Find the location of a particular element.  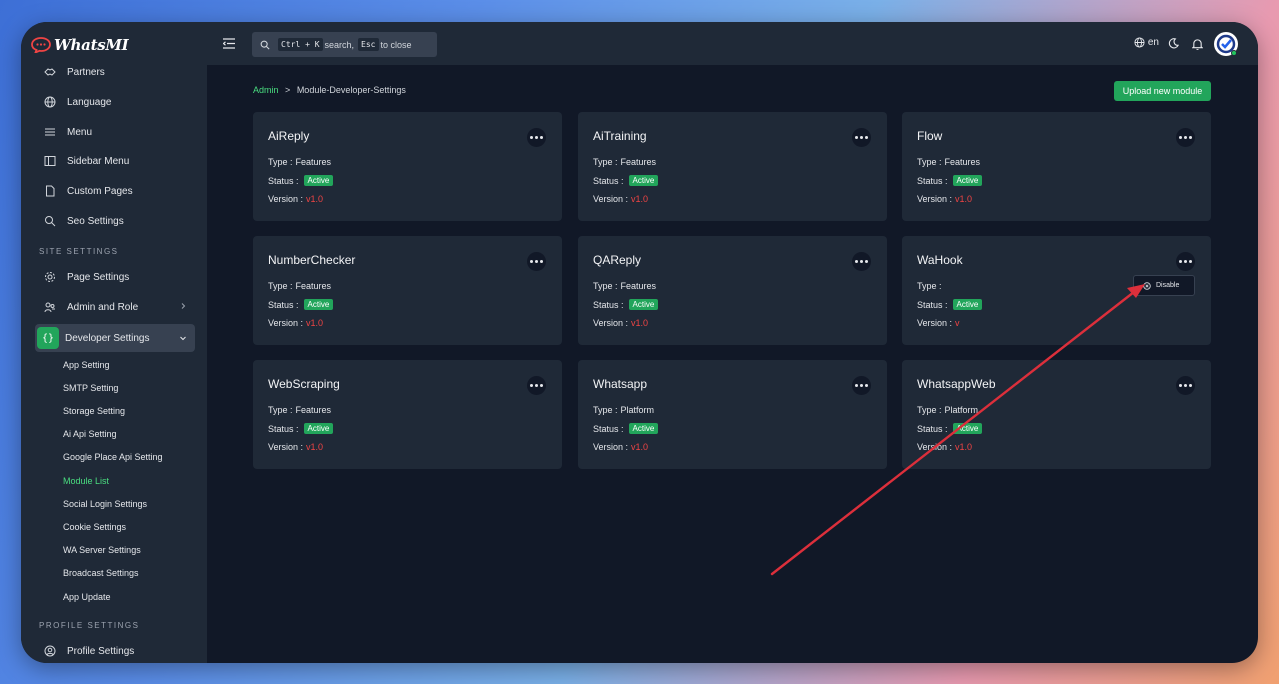

sidebar-subitem-app-setting: App Setting is located at coordinates (86, 365).